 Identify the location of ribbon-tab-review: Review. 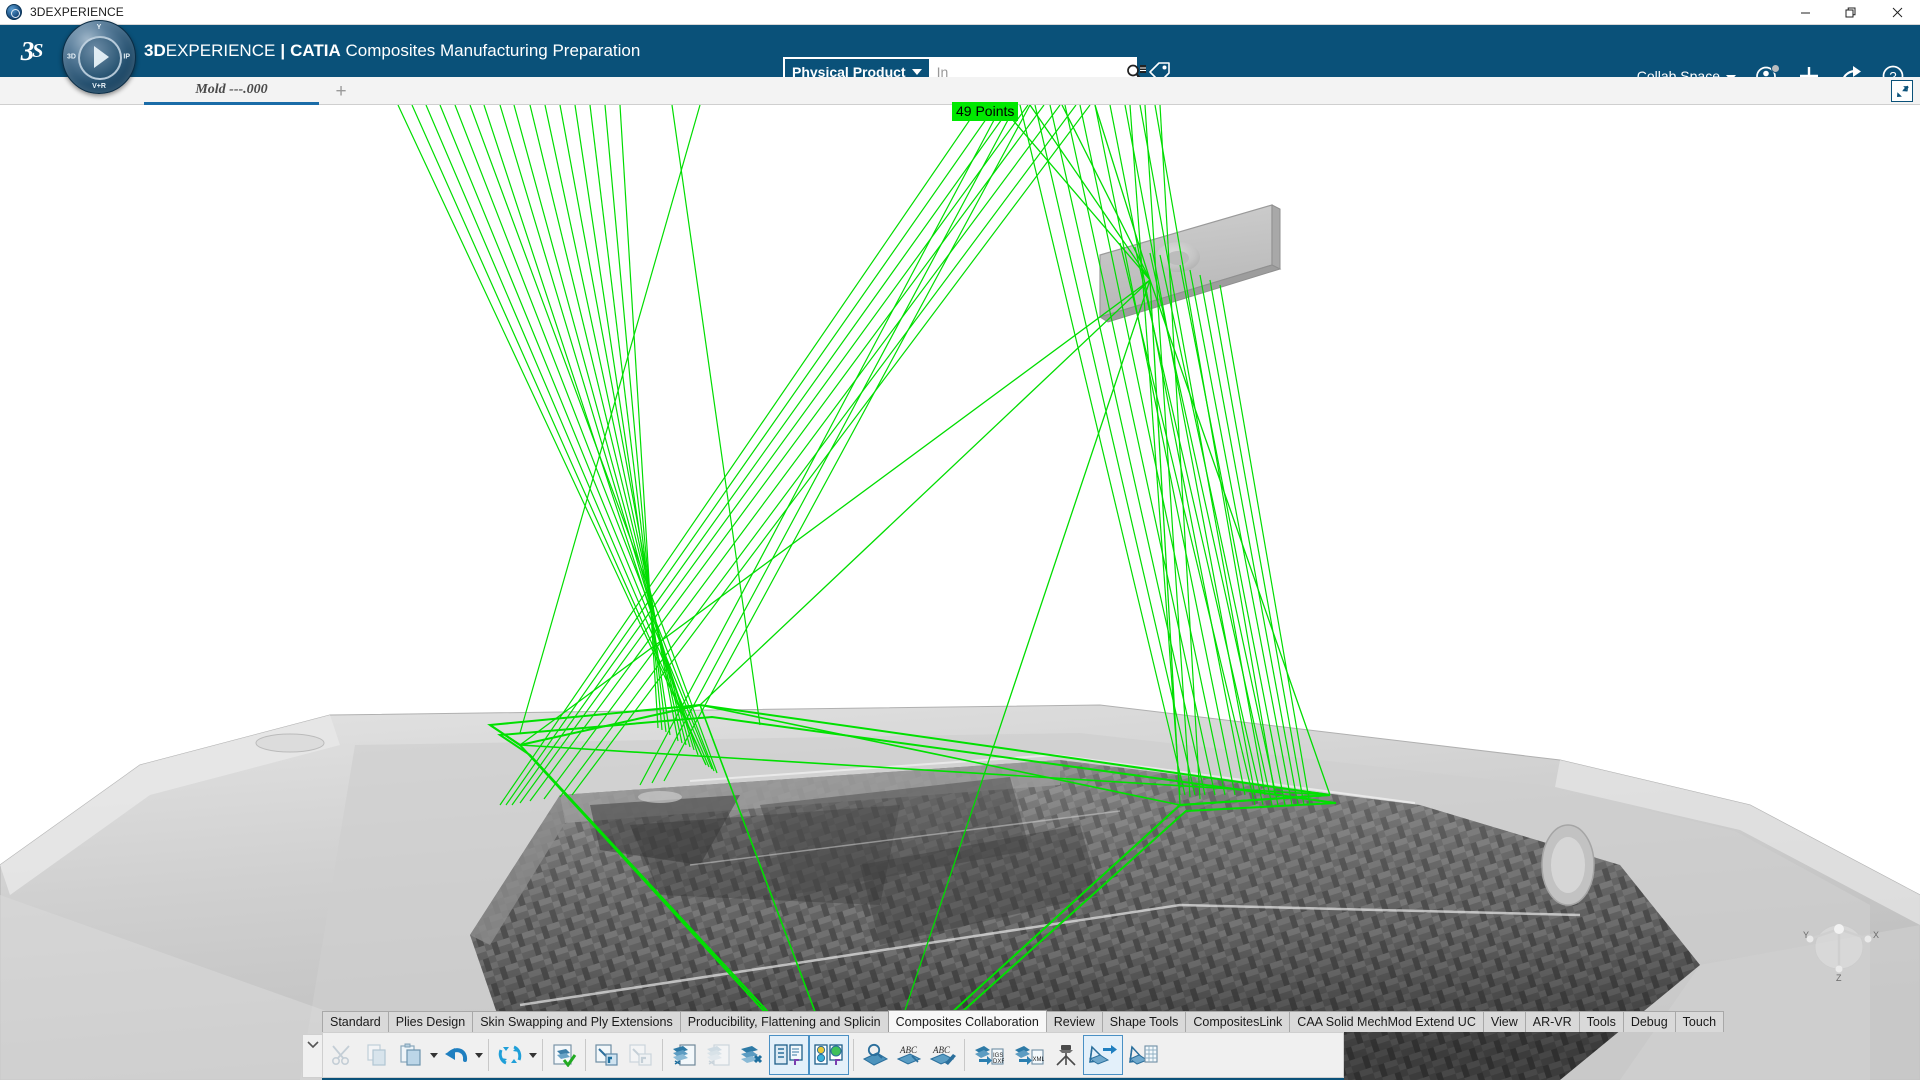
(1074, 1021).